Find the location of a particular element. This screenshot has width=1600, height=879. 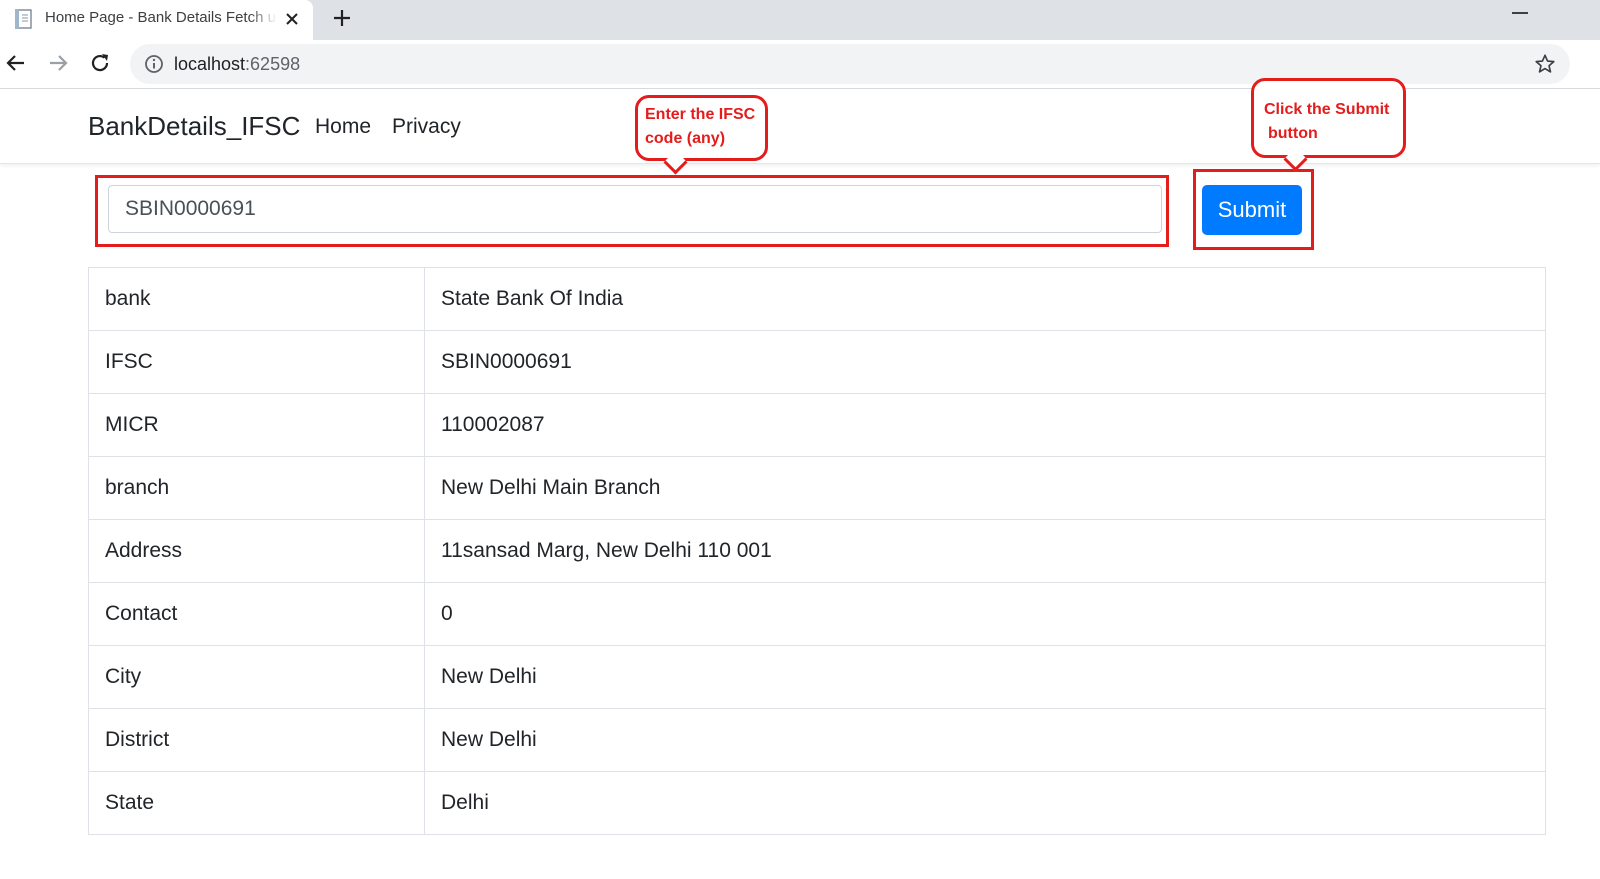

url-text: localhost:62598 is located at coordinates (237, 64).